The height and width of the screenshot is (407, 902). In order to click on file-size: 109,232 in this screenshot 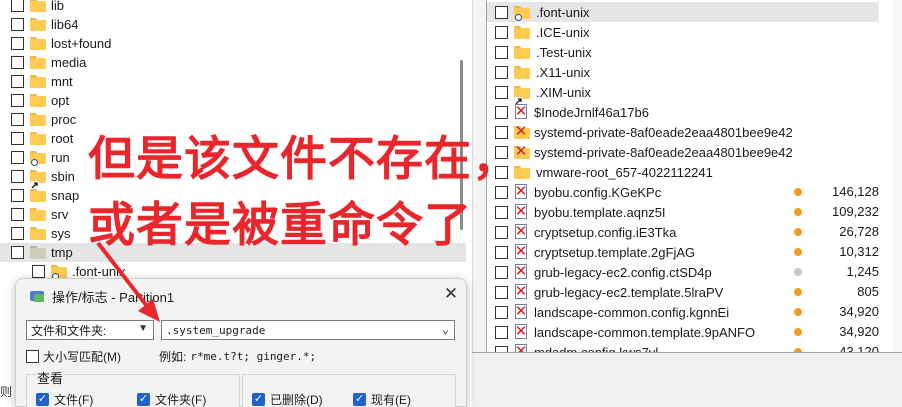, I will do `click(855, 211)`.